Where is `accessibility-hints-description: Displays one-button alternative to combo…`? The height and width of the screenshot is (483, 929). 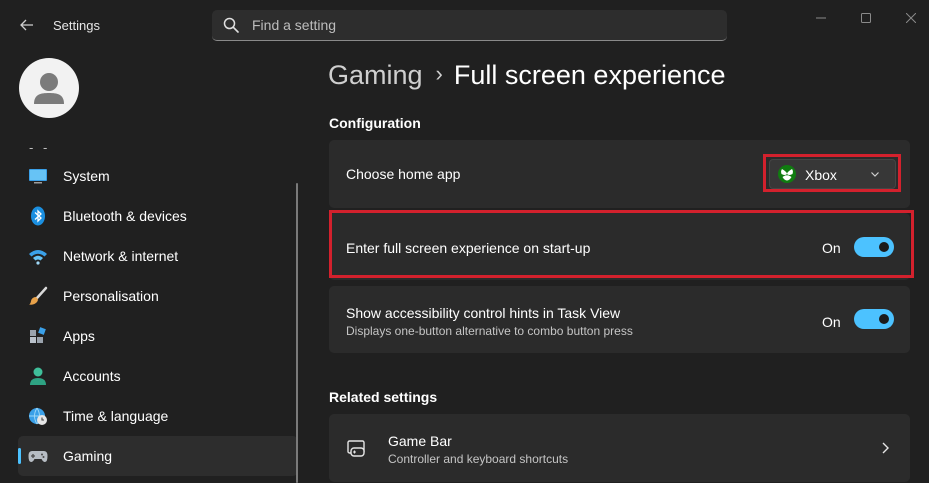
accessibility-hints-description: Displays one-button alternative to combo… is located at coordinates (489, 331).